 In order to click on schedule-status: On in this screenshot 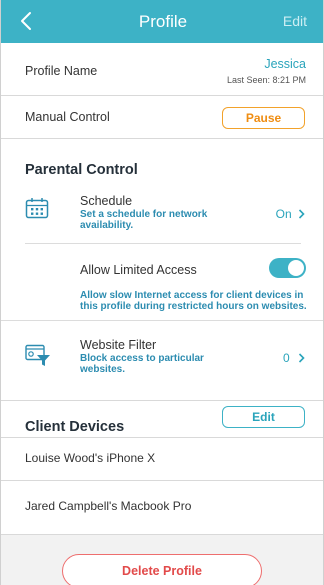, I will do `click(283, 214)`.